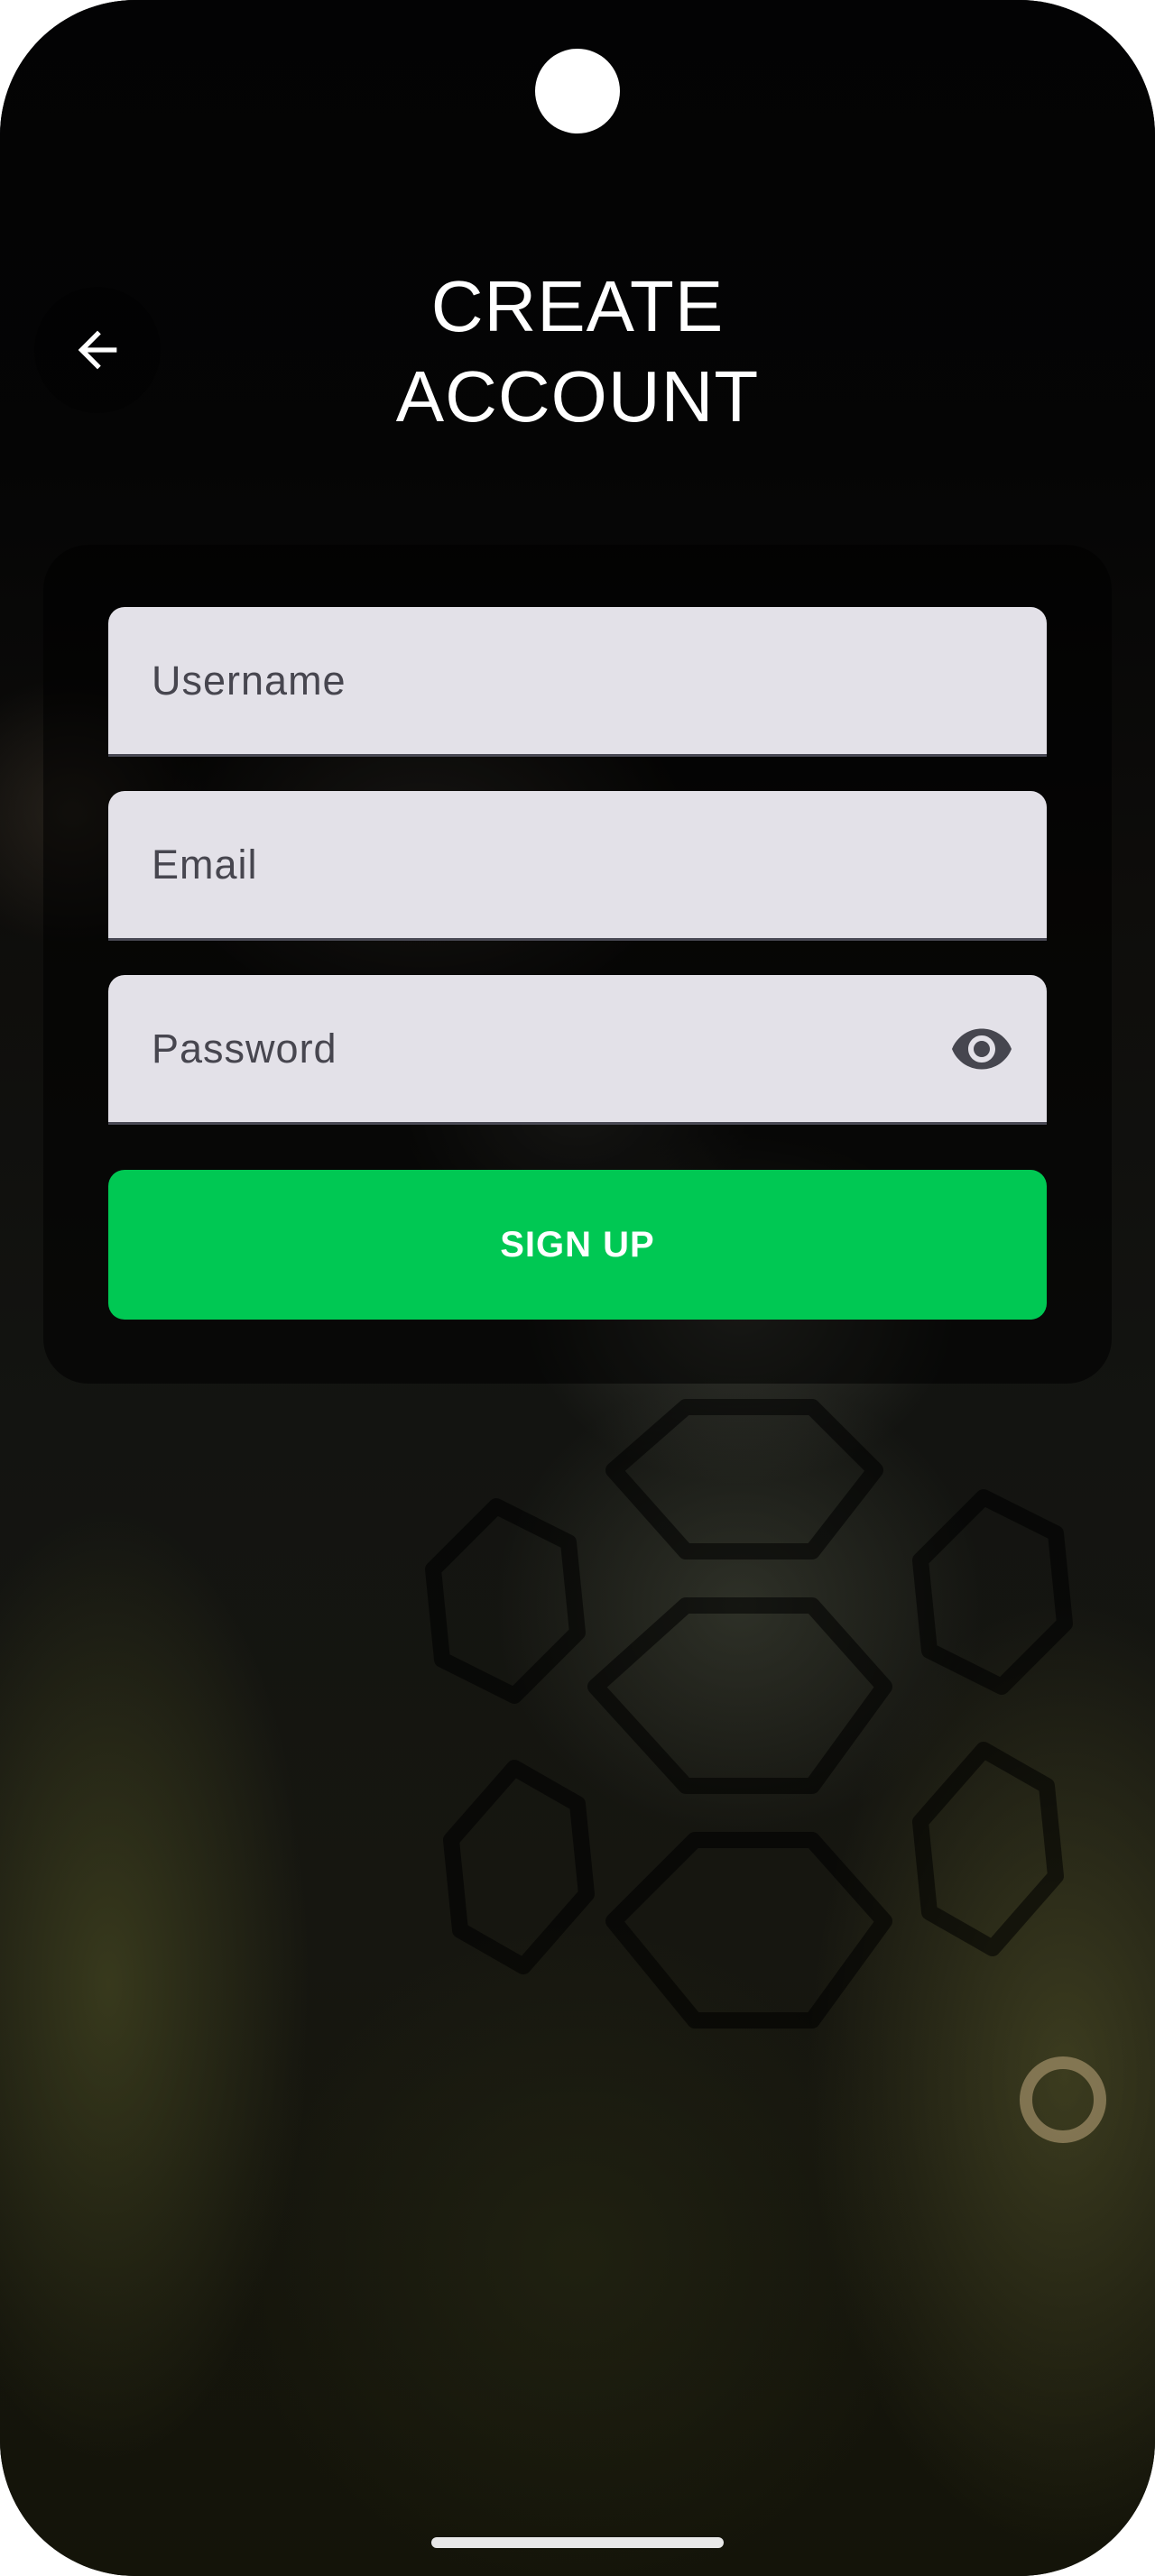 The image size is (1155, 2576). I want to click on coat-button-decoration, so click(1063, 2099).